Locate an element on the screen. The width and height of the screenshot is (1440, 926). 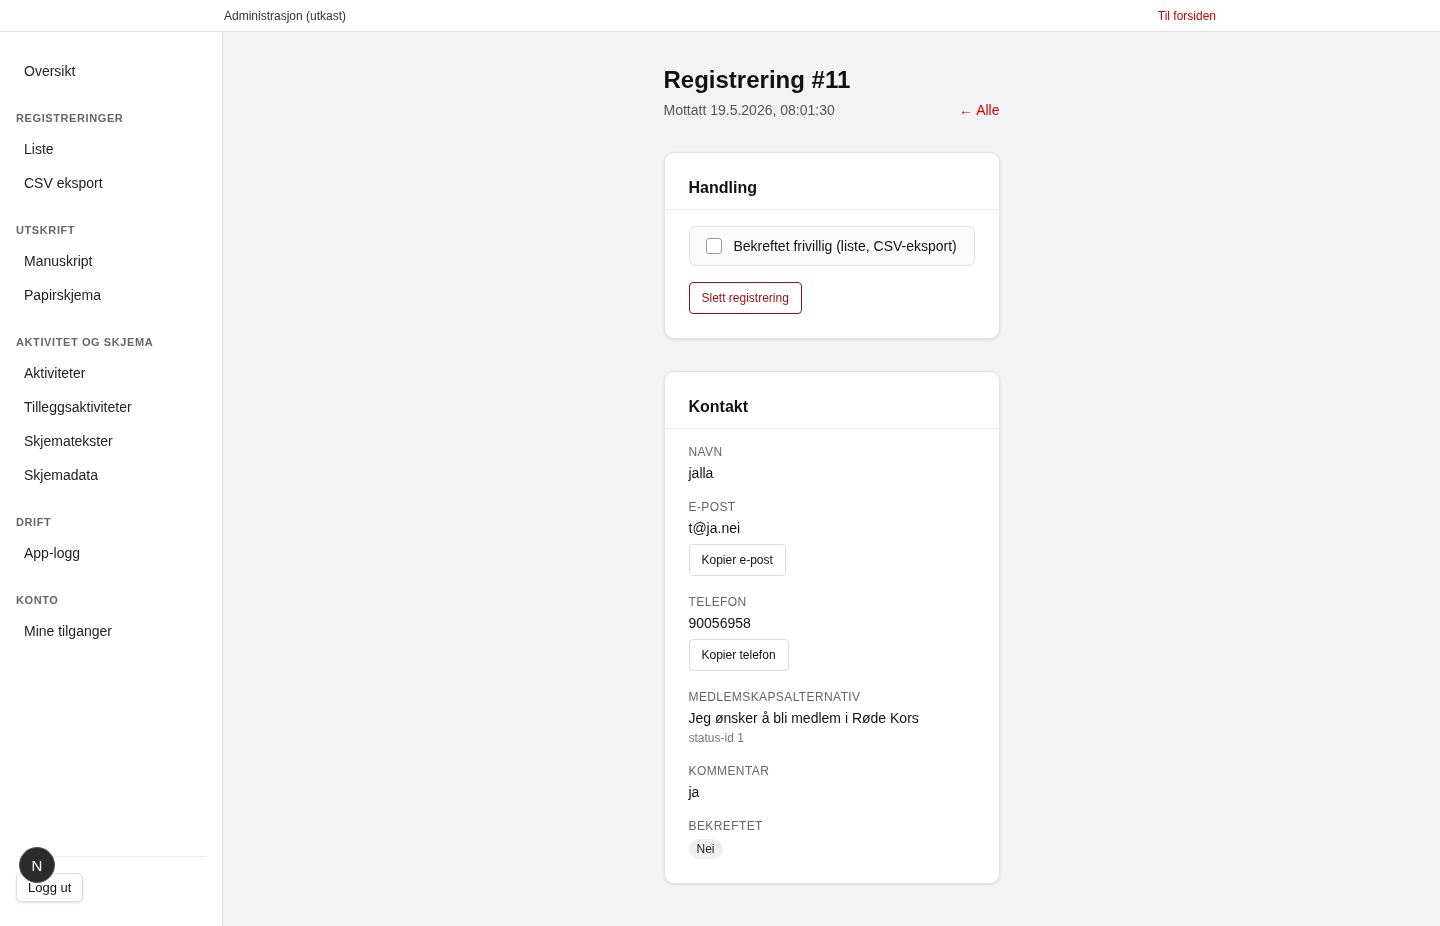
field-label: E-POST is located at coordinates (712, 507).